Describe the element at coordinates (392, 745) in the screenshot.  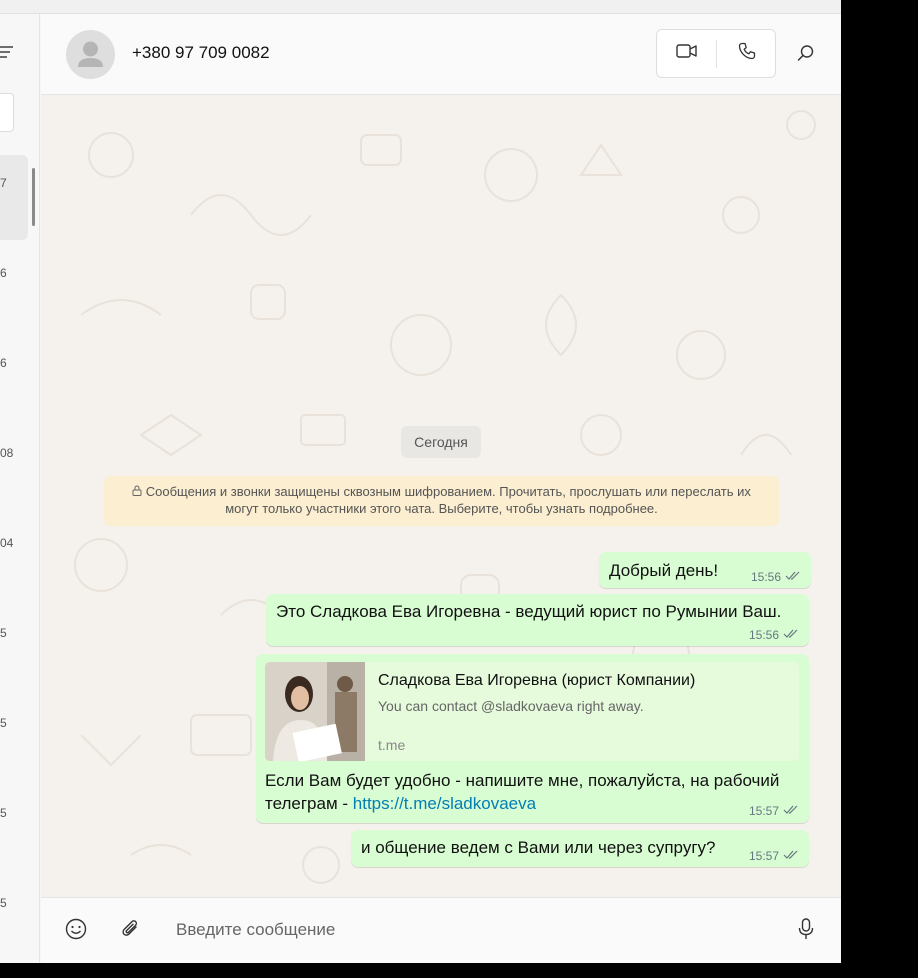
I see `link-preview-domain: t.me` at that location.